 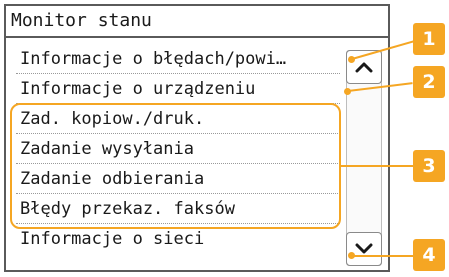 What do you see at coordinates (429, 166) in the screenshot?
I see `callout-3-badge: 3` at bounding box center [429, 166].